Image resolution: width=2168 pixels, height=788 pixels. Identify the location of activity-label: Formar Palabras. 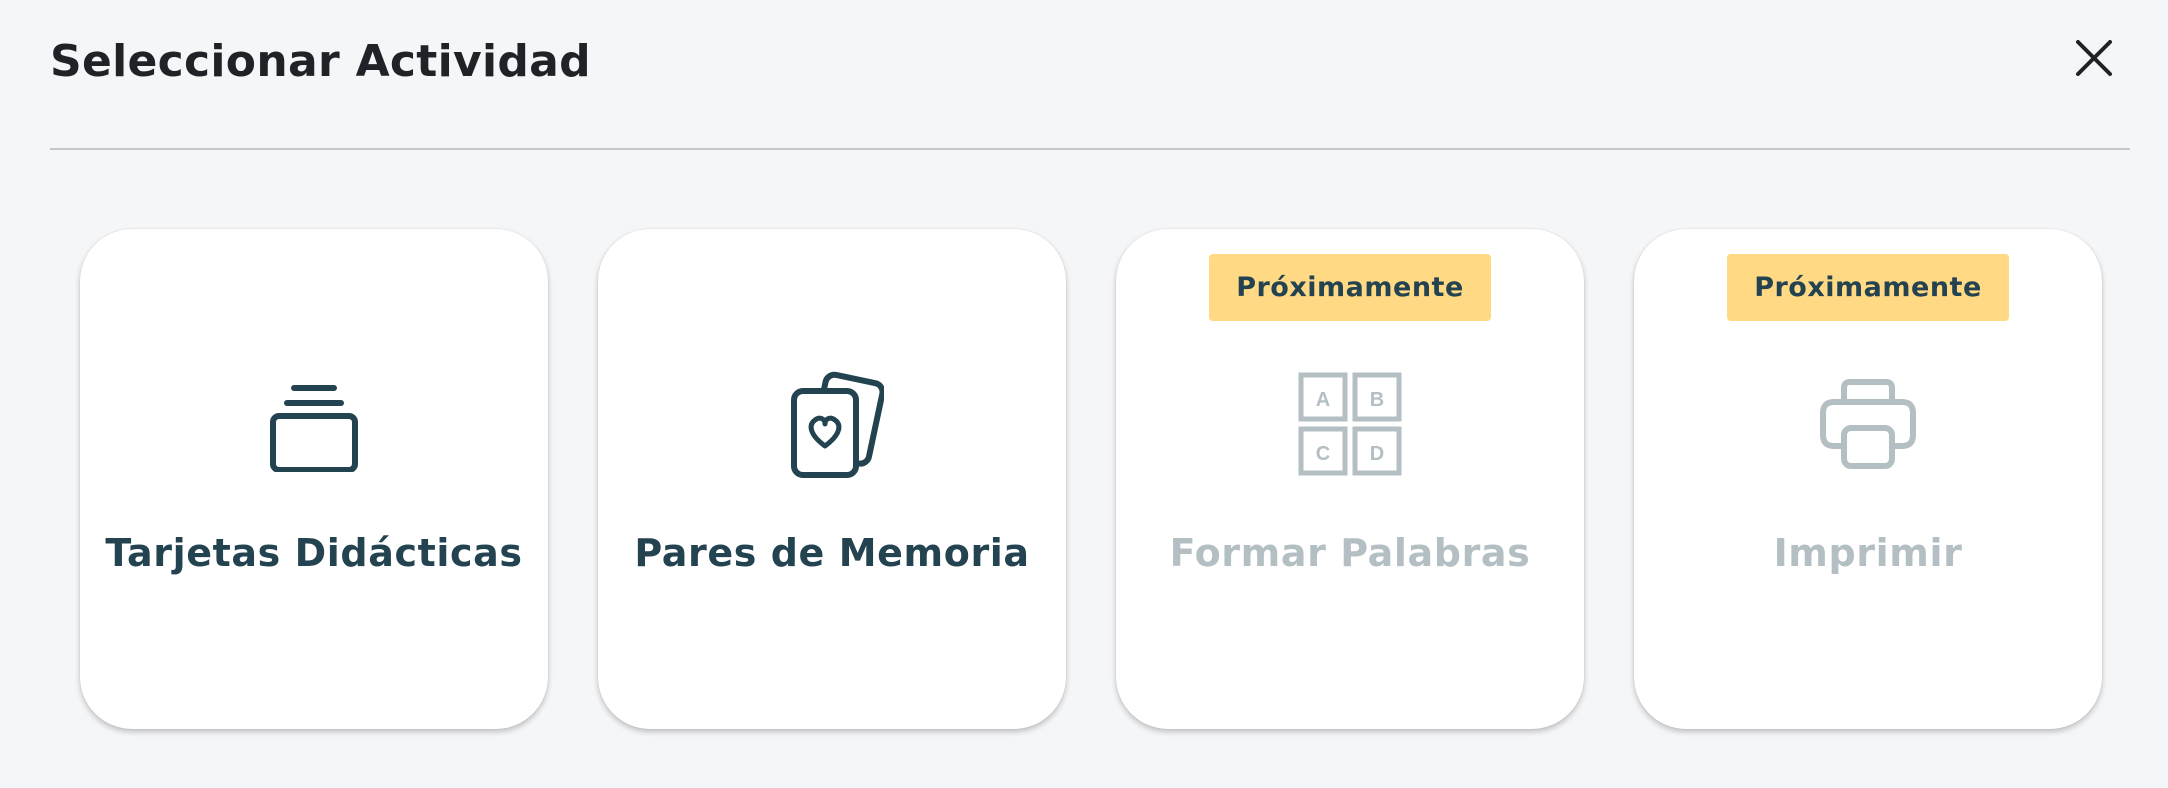
(1350, 553).